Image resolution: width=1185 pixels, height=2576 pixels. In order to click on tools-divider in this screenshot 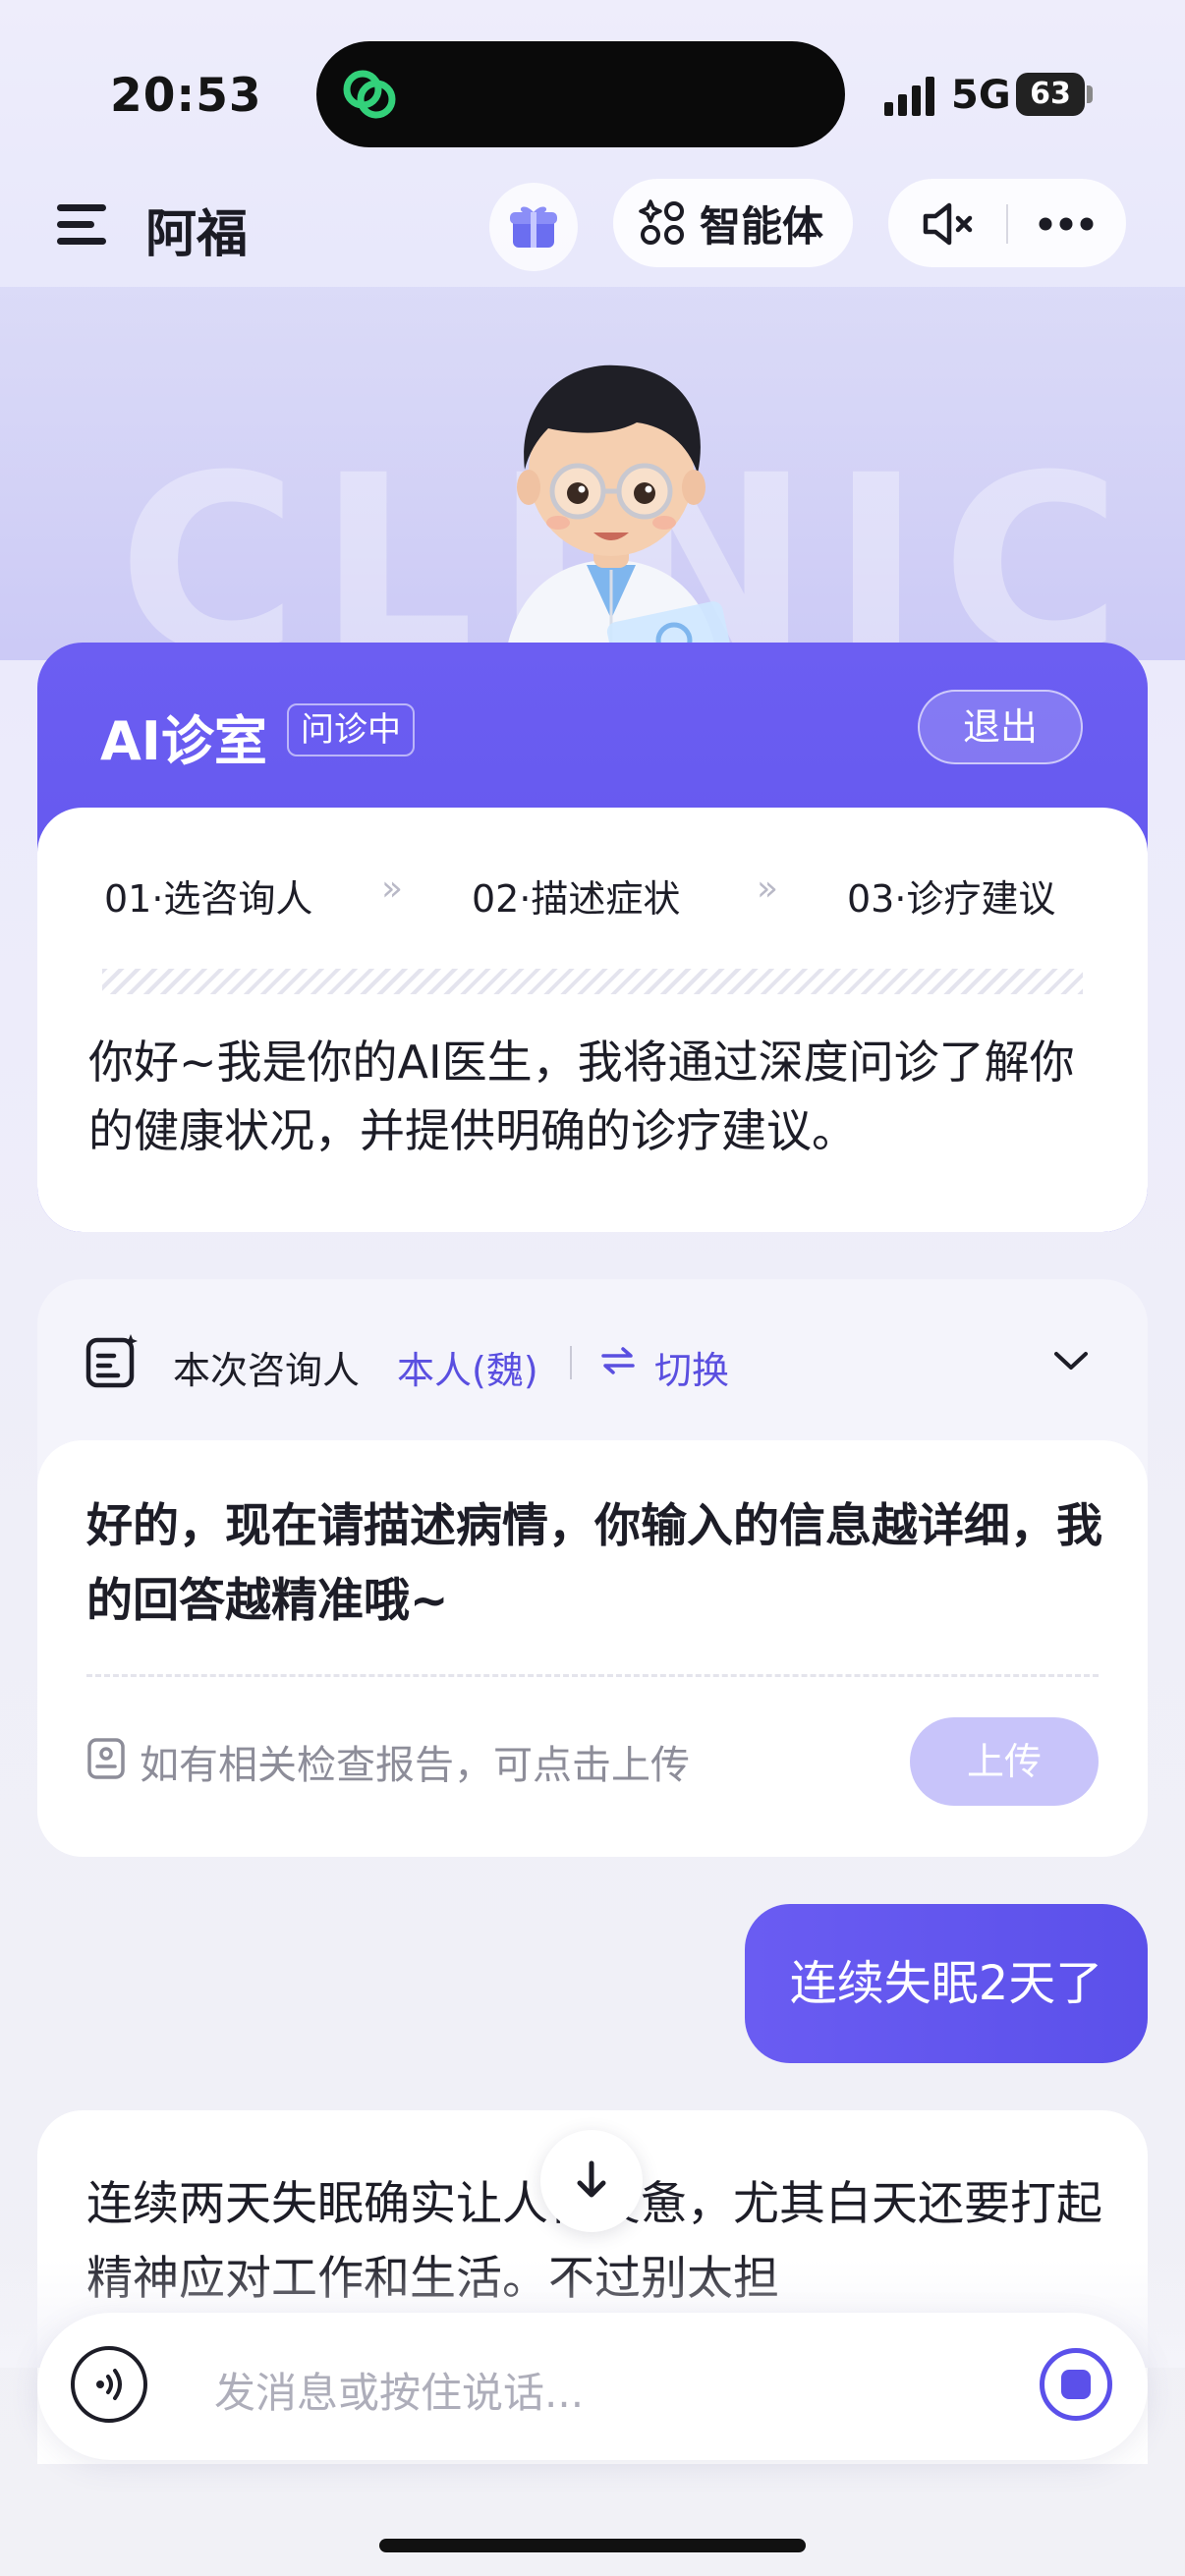, I will do `click(1007, 224)`.